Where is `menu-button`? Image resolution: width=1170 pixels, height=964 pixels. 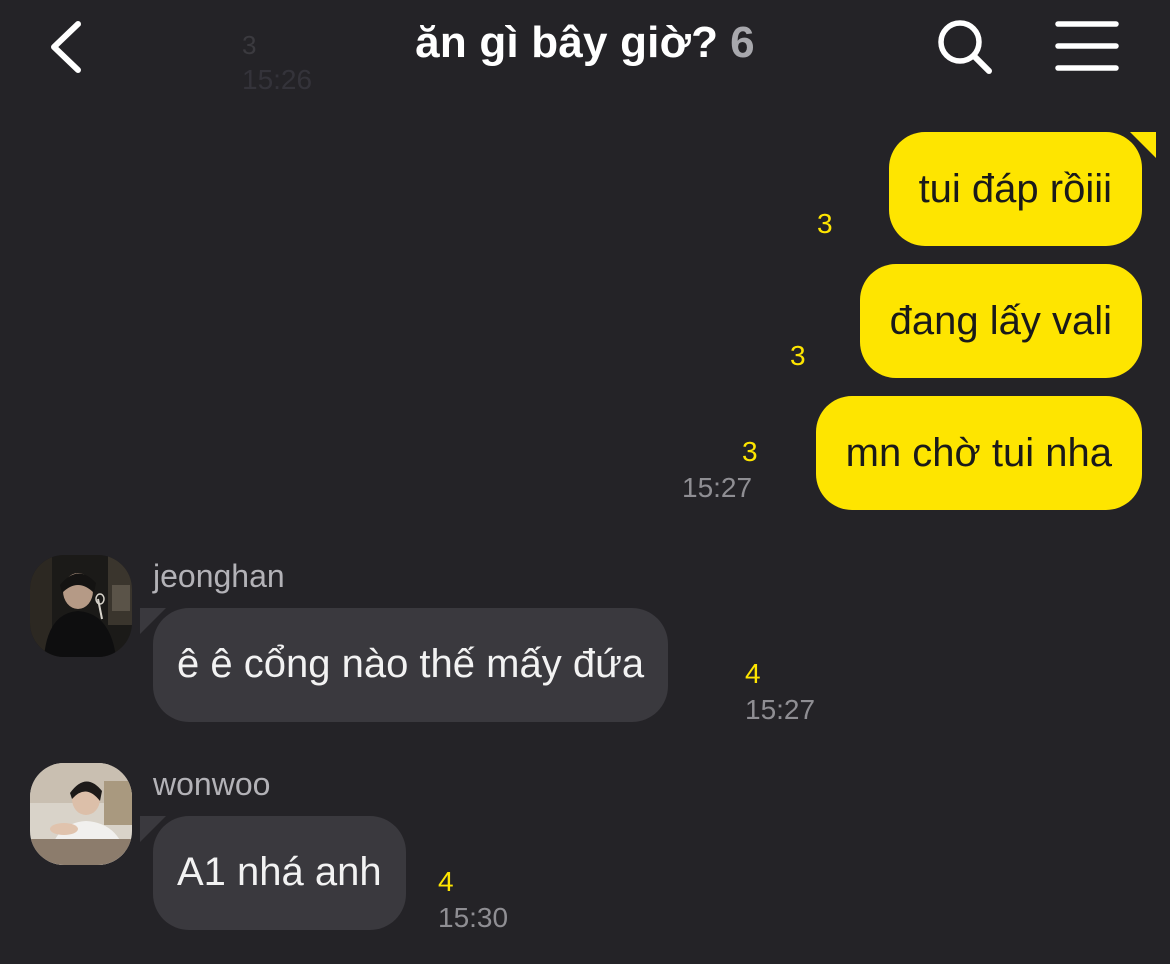 menu-button is located at coordinates (1087, 46).